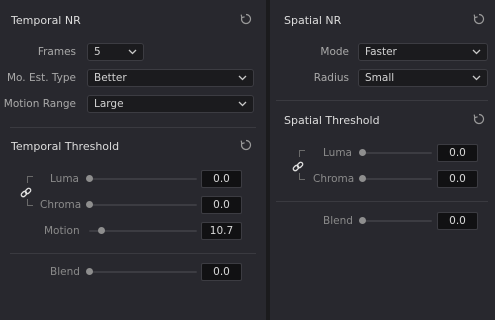 Image resolution: width=495 pixels, height=320 pixels. I want to click on spatial-luma-slider, so click(395, 152).